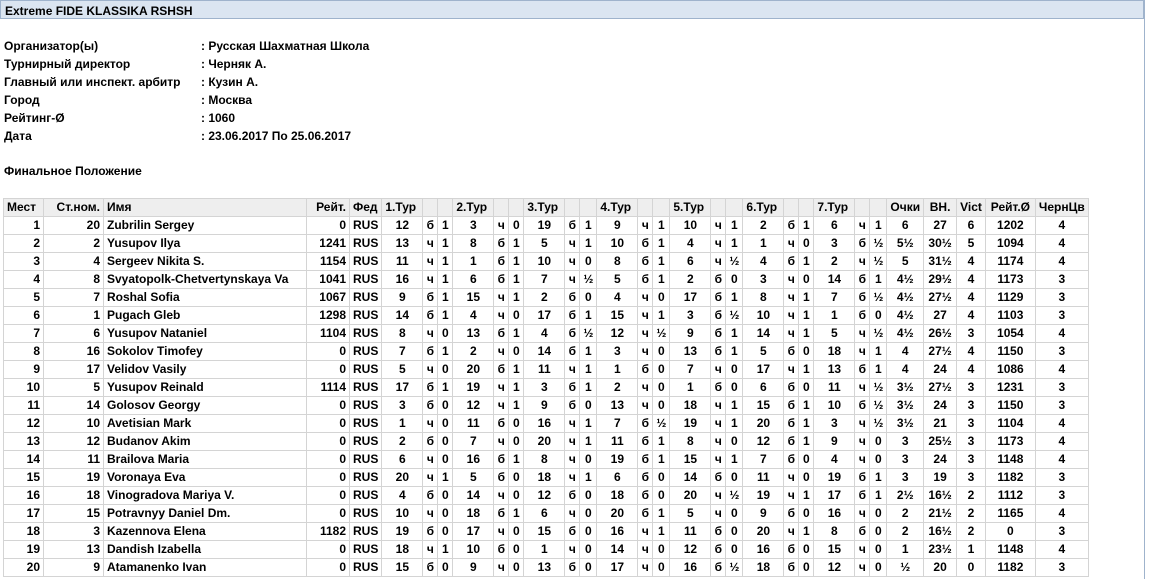 The height and width of the screenshot is (579, 1155). Describe the element at coordinates (473, 423) in the screenshot. I see `round-opponent-cell: 11` at that location.